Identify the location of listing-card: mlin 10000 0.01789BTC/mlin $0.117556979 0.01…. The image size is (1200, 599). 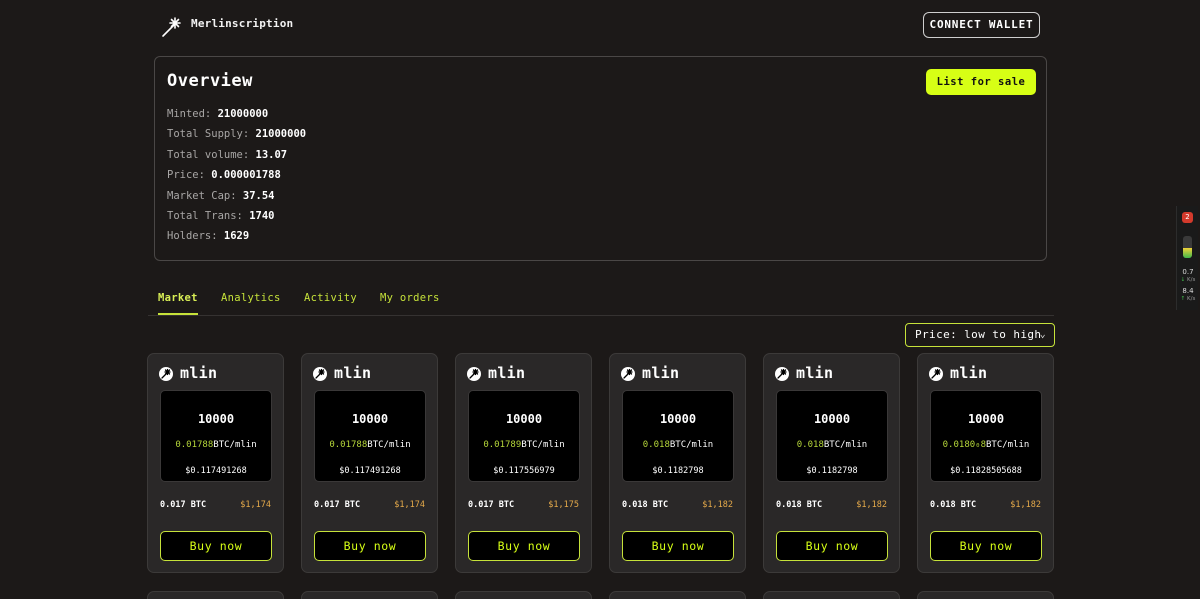
(523, 463).